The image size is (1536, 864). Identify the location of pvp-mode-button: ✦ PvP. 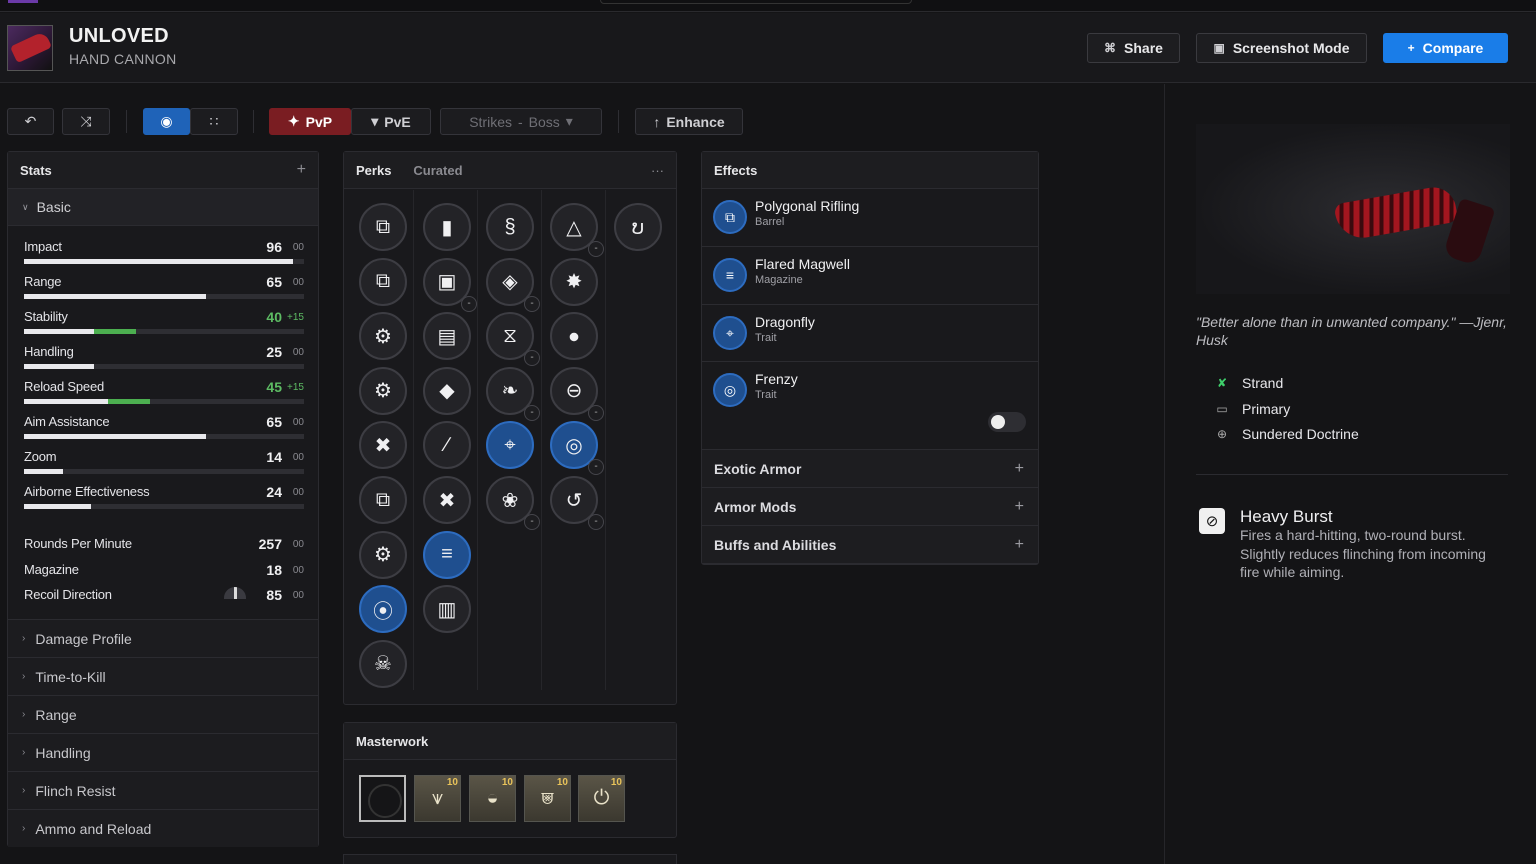
(310, 121).